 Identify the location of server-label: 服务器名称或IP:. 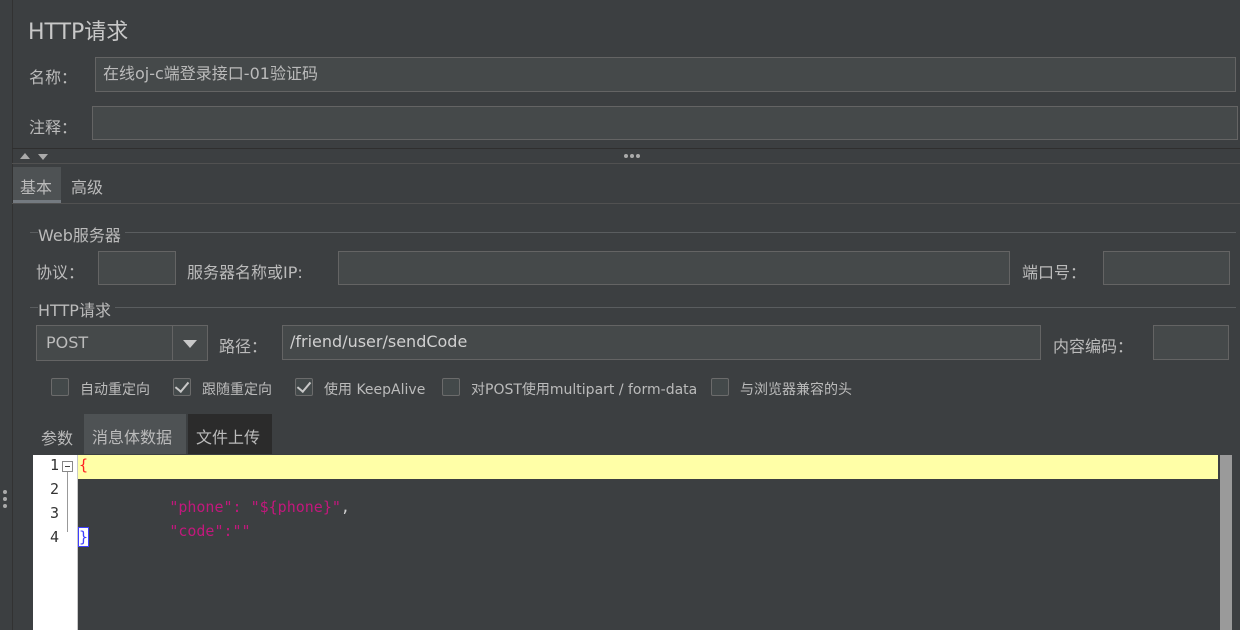
(245, 272).